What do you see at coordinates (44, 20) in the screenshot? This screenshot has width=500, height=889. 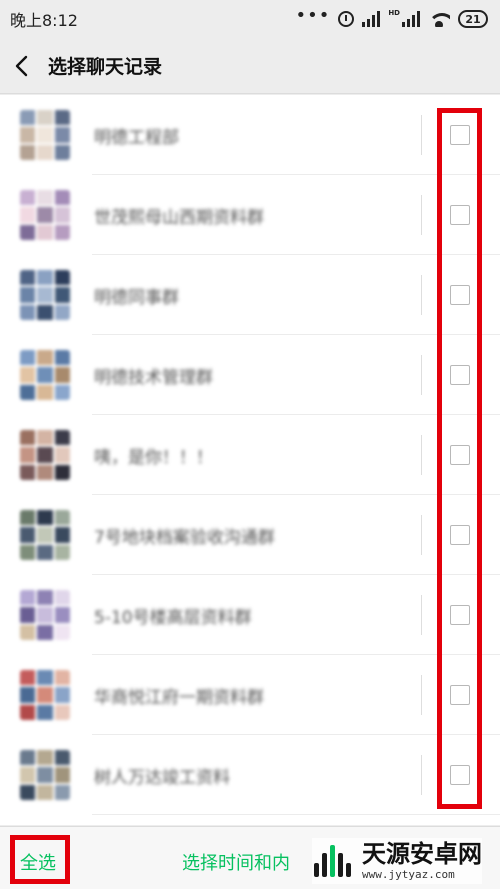 I see `status-time: 晚上8:12` at bounding box center [44, 20].